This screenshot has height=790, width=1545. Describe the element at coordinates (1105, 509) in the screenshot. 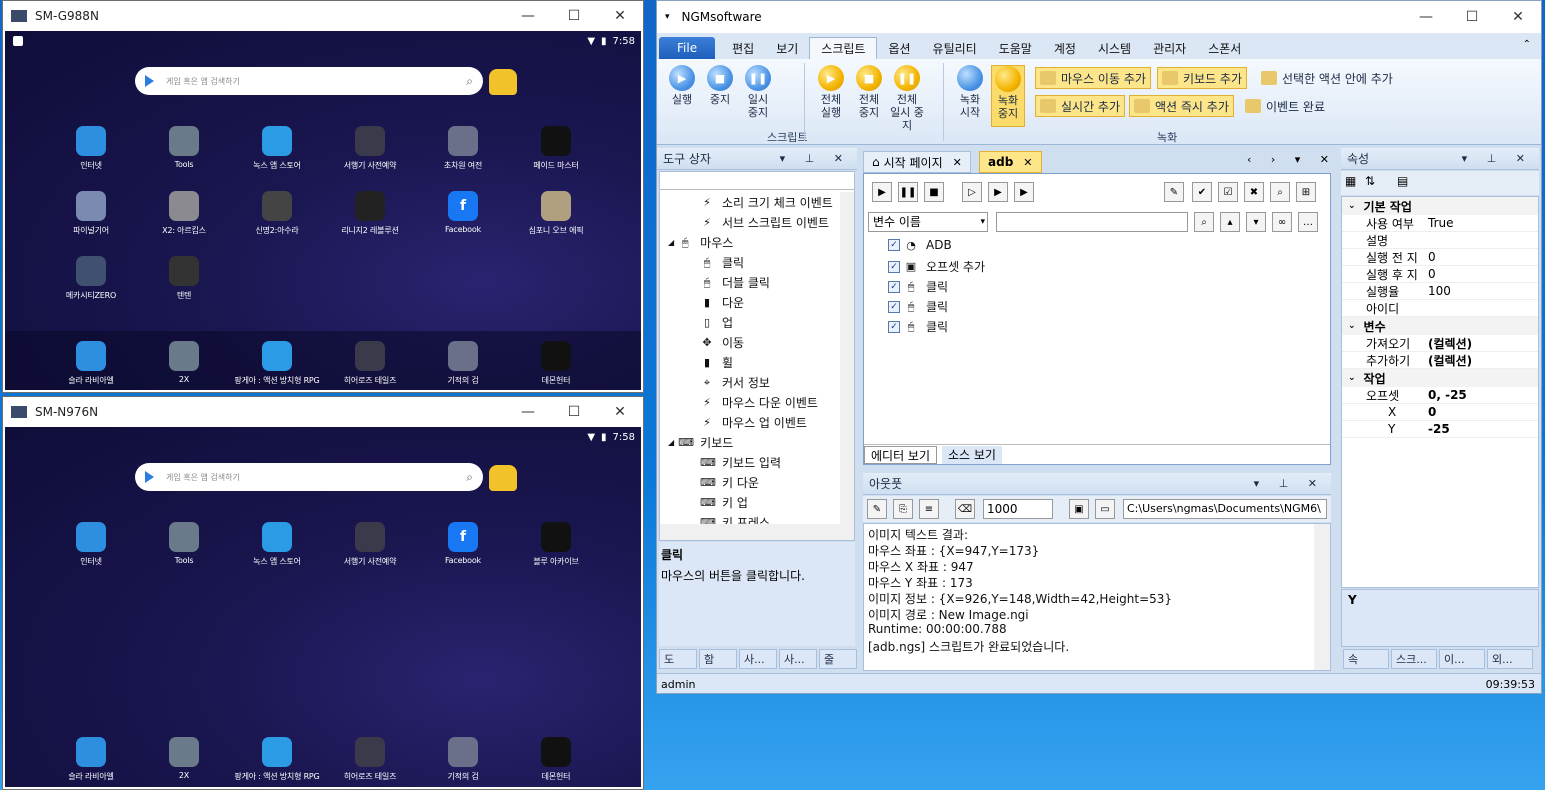

I see `folder-icon: ▭` at that location.